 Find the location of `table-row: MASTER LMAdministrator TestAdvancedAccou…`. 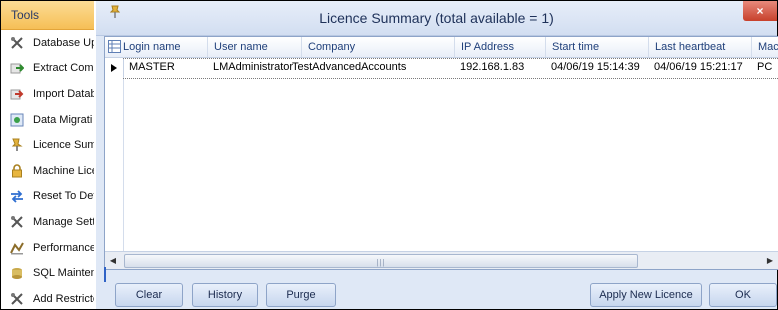

table-row: MASTER LMAdministrator TestAdvancedAccou… is located at coordinates (441, 68).